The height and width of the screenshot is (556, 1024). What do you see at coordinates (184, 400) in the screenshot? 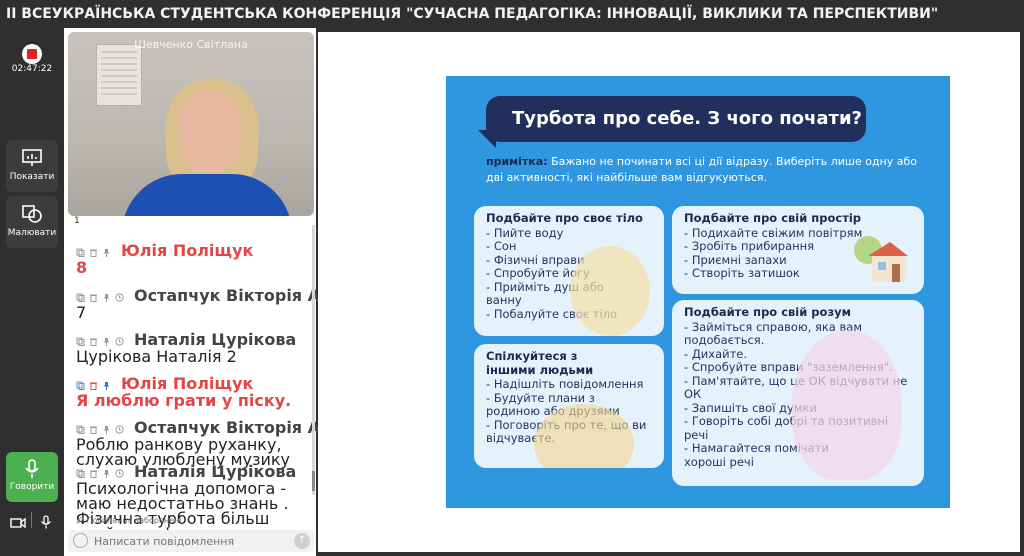
I see `chat-text: Я люблю грати у піску.` at bounding box center [184, 400].